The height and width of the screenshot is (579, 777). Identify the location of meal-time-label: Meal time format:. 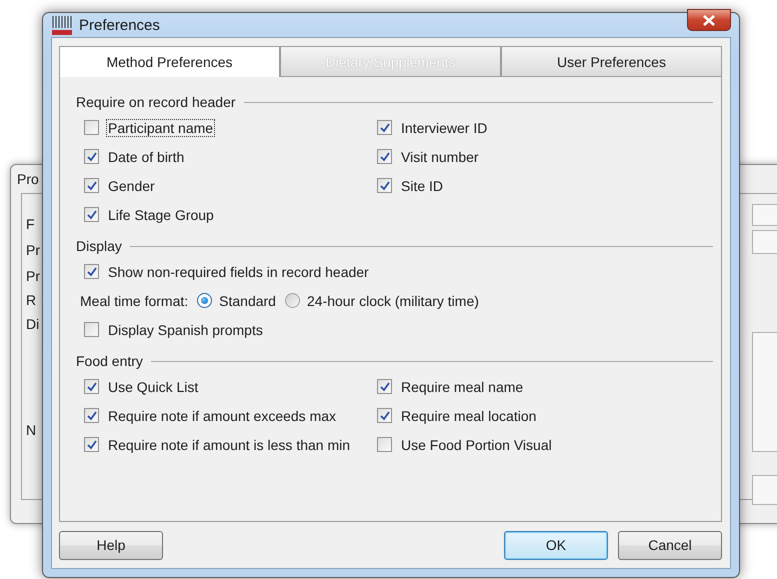
(134, 300).